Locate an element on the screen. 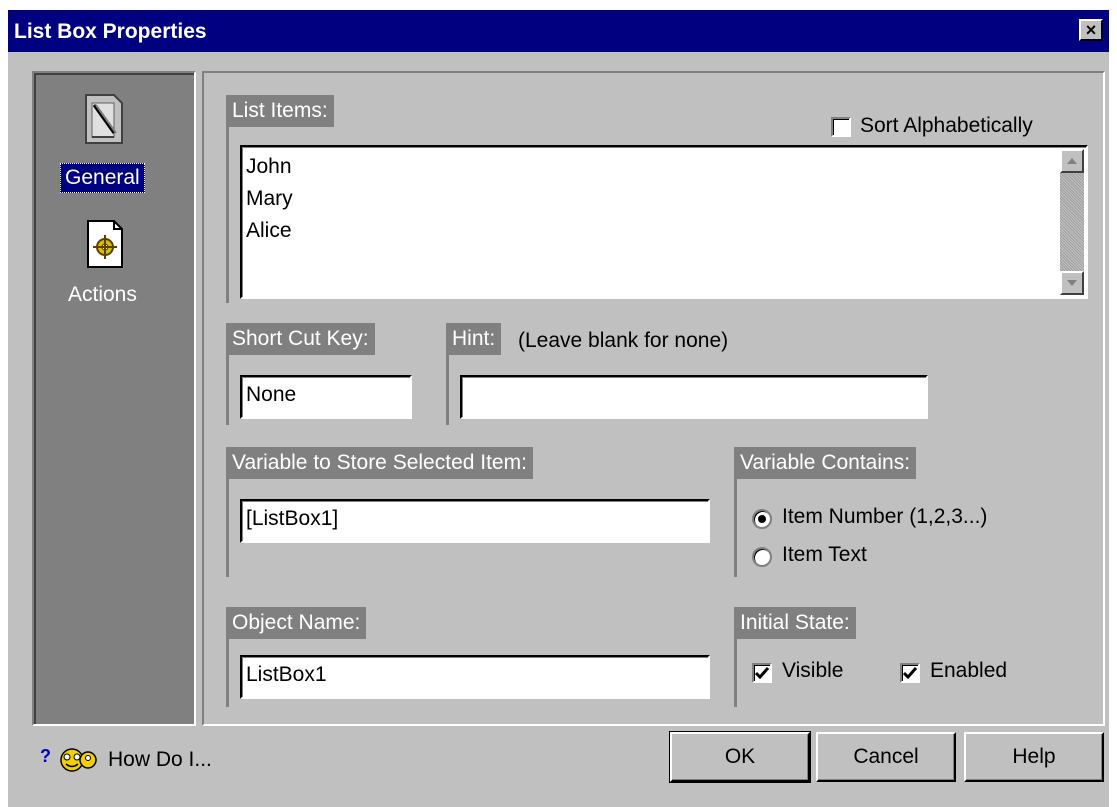 This screenshot has width=1117, height=807. item-text-radio is located at coordinates (762, 557).